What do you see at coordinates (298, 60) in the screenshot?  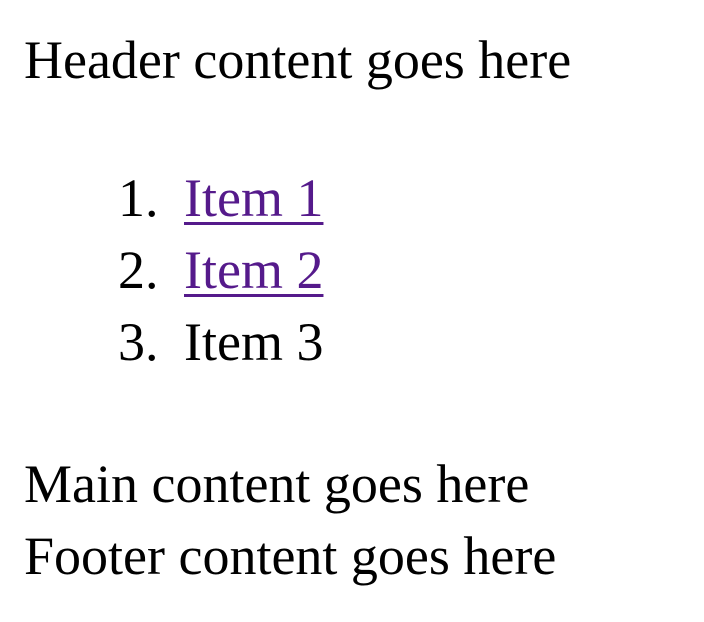 I see `header-text: Header content goes here` at bounding box center [298, 60].